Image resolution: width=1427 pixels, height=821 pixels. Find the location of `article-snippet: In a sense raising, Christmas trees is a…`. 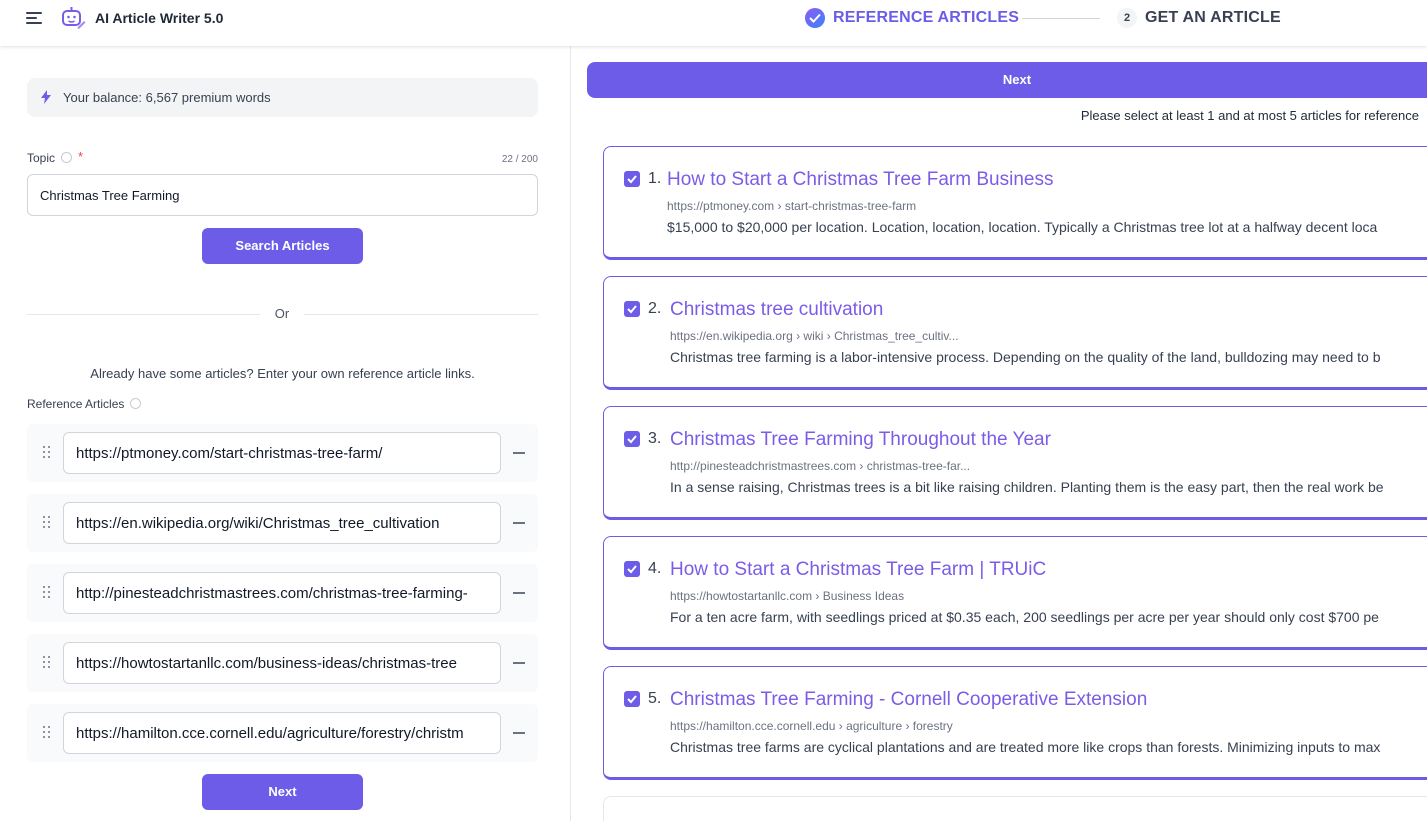

article-snippet: In a sense raising, Christmas trees is a… is located at coordinates (1027, 487).